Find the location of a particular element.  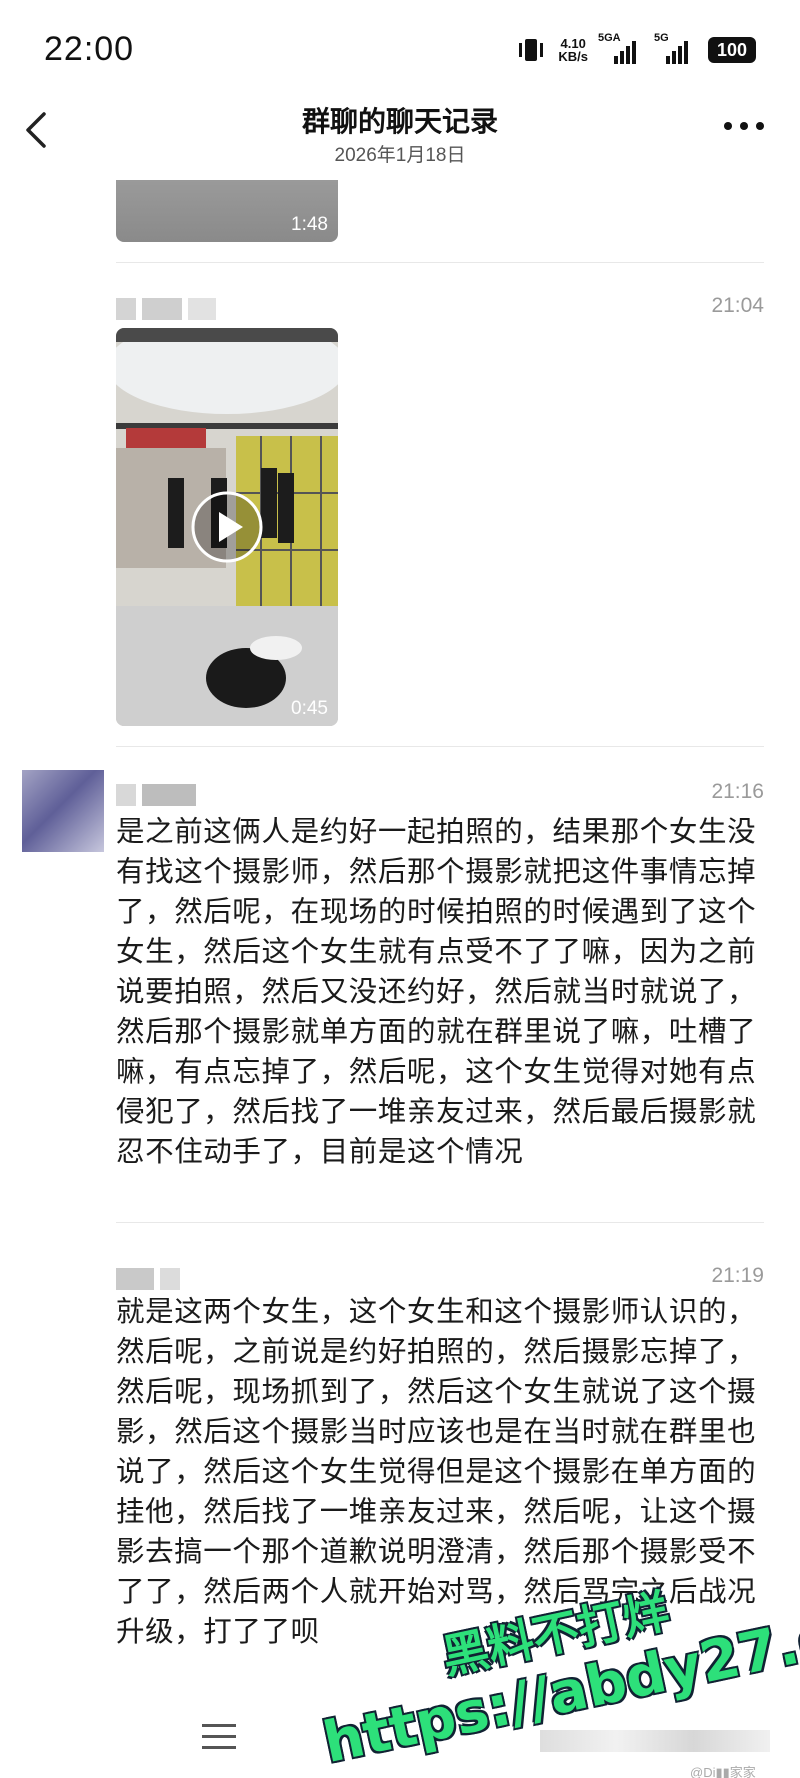

video-duration: 0:45 is located at coordinates (309, 708).